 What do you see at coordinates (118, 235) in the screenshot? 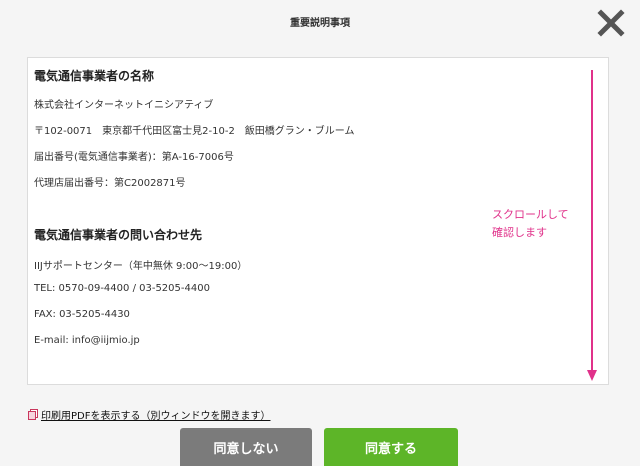
I see `section-heading-contact: 電気通信事業者の問い合わせ先` at bounding box center [118, 235].